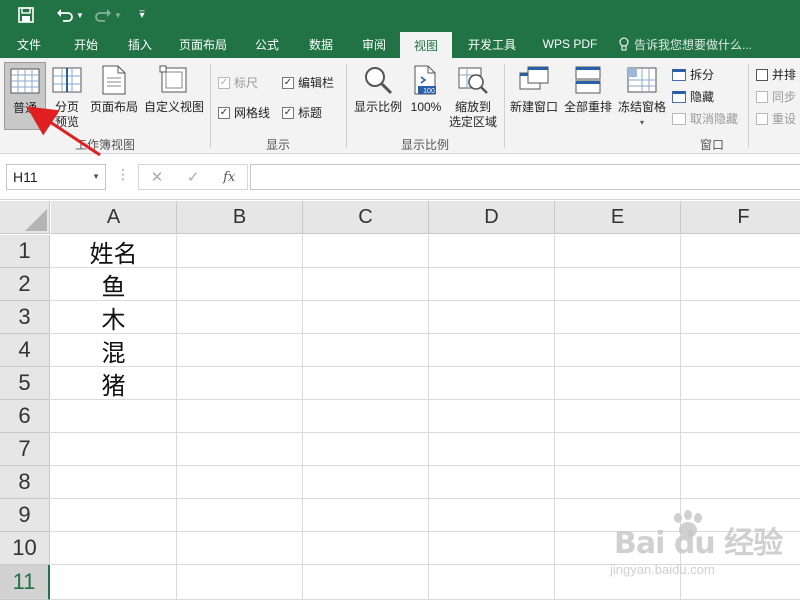 The image size is (800, 600). I want to click on tab-data: 数据, so click(321, 44).